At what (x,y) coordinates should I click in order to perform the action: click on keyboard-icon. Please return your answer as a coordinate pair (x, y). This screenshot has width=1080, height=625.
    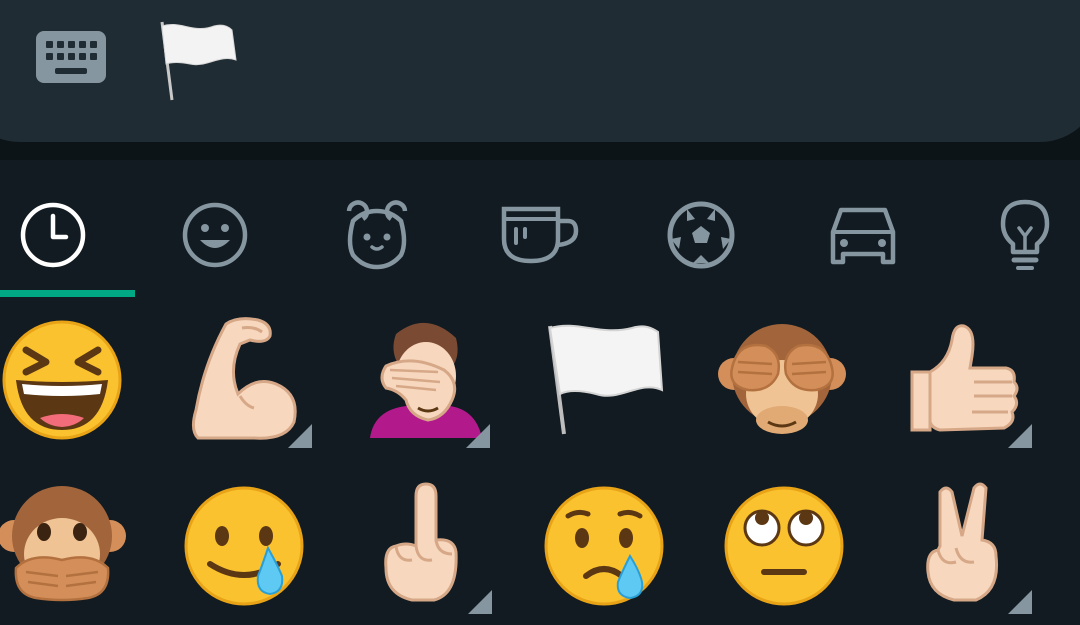
    Looking at the image, I should click on (71, 57).